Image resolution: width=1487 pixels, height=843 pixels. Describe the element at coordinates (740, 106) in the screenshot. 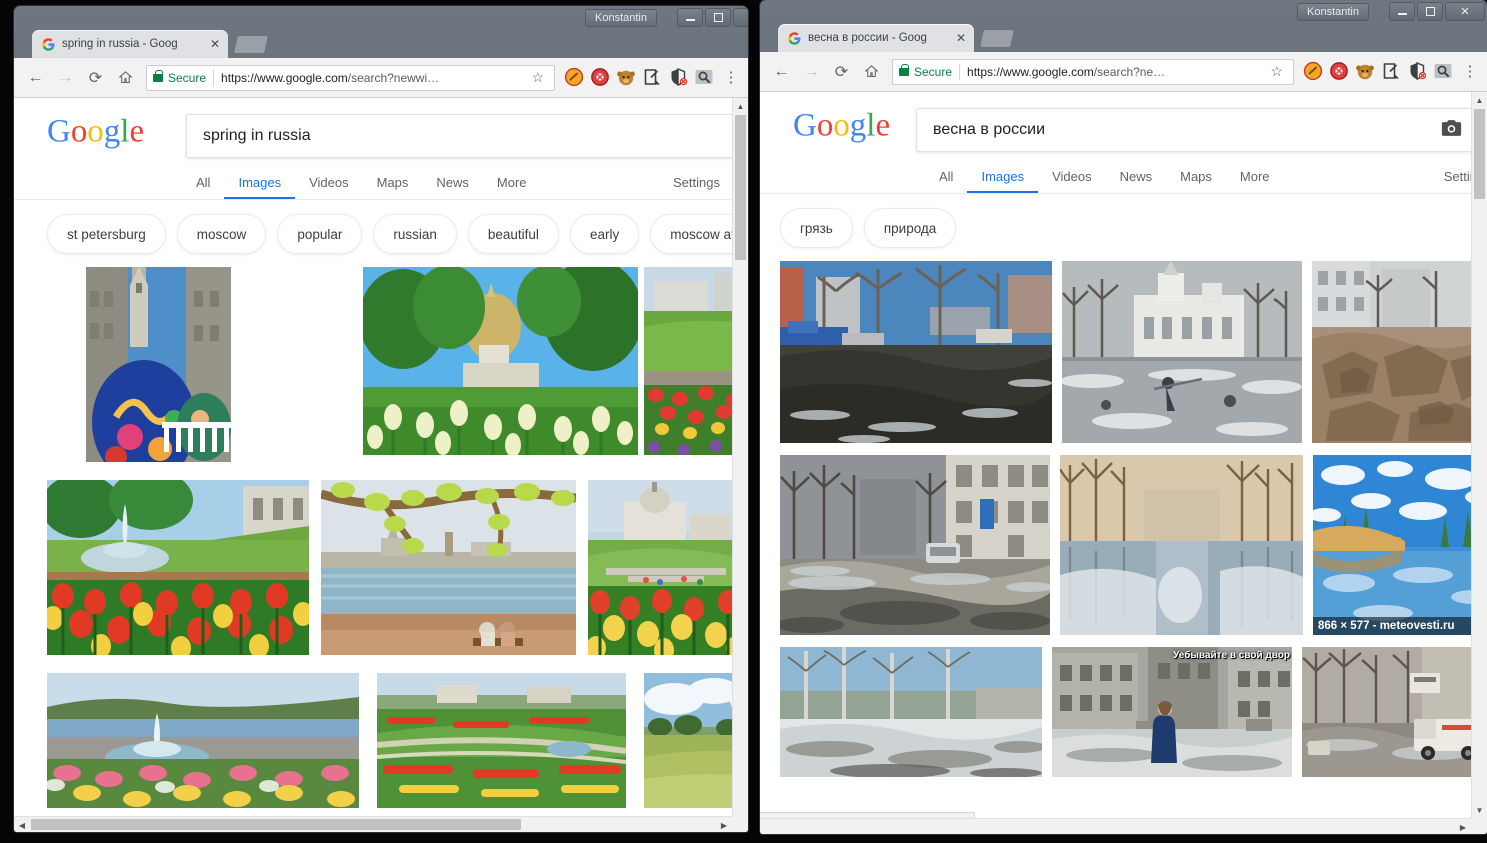

I see `scroll-up-arrow-left: ▲` at that location.